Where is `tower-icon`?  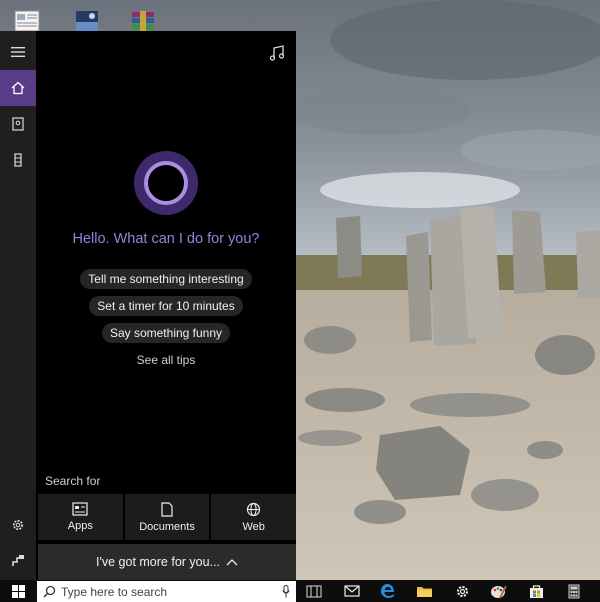
tower-icon is located at coordinates (18, 160).